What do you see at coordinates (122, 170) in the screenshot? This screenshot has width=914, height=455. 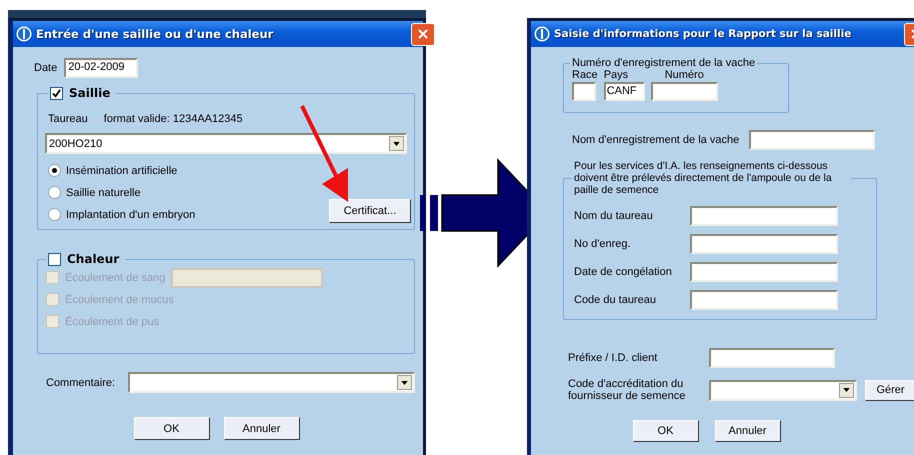 I see `radio-option: Insémination artificielle` at bounding box center [122, 170].